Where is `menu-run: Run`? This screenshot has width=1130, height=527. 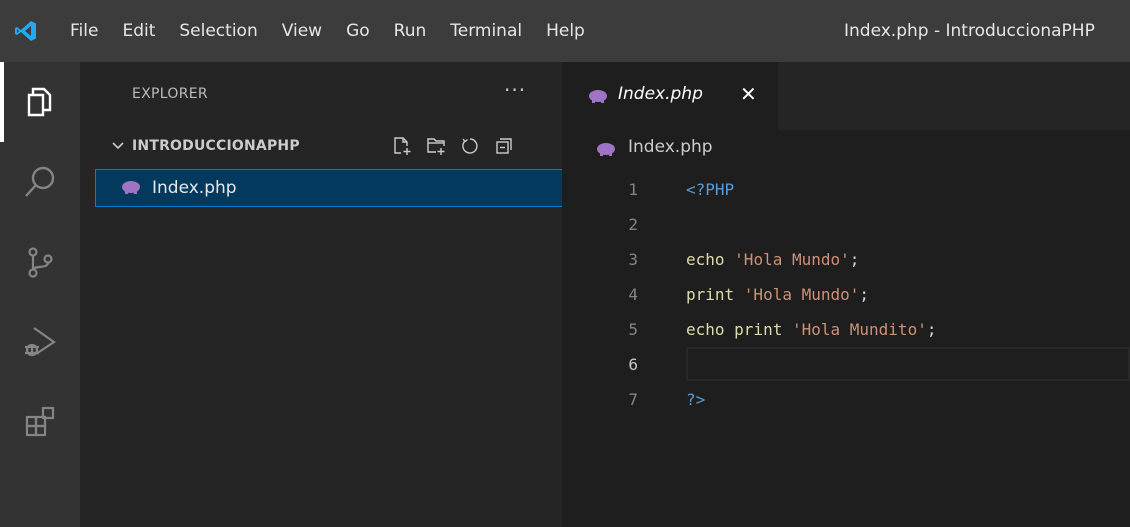 menu-run: Run is located at coordinates (410, 31).